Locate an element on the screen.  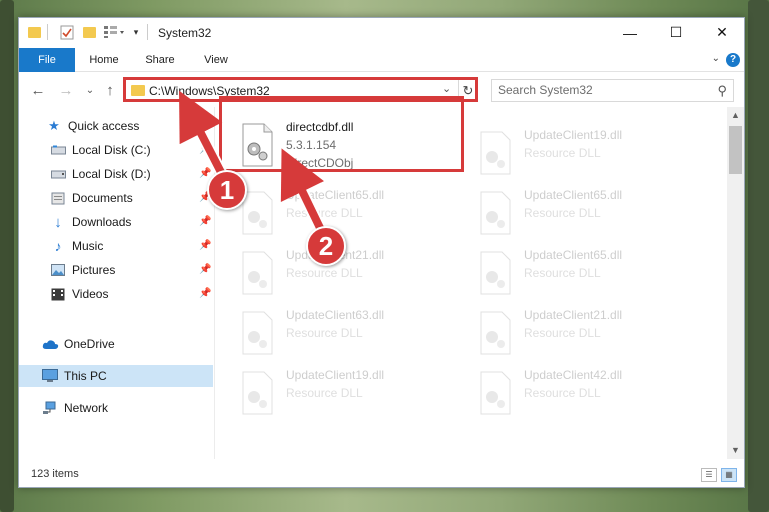
nav-item-label: This PC is located at coordinates (85, 376).